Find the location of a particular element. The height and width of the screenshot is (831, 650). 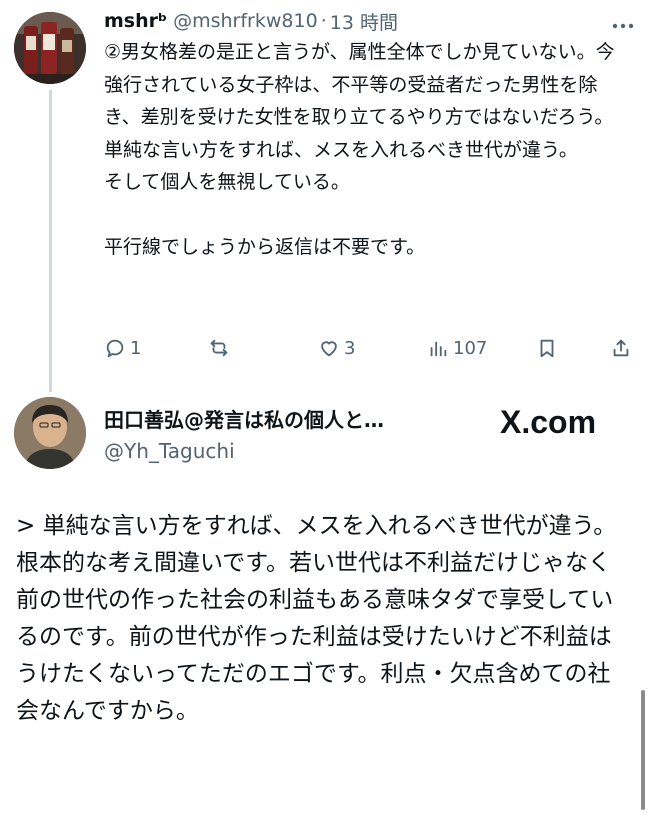

x-brand-logo: X.com is located at coordinates (548, 422).